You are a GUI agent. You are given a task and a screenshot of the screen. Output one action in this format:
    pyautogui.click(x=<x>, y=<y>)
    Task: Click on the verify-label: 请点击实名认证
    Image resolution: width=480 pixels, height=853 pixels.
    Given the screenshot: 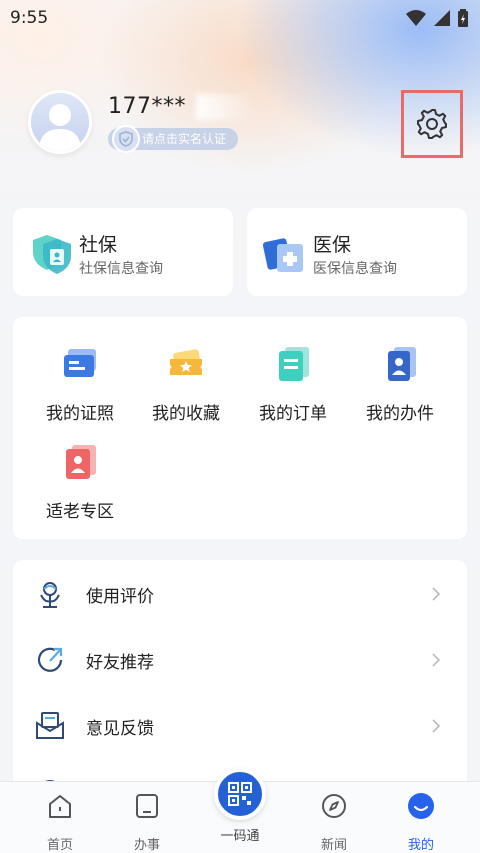 What is the action you would take?
    pyautogui.click(x=184, y=139)
    